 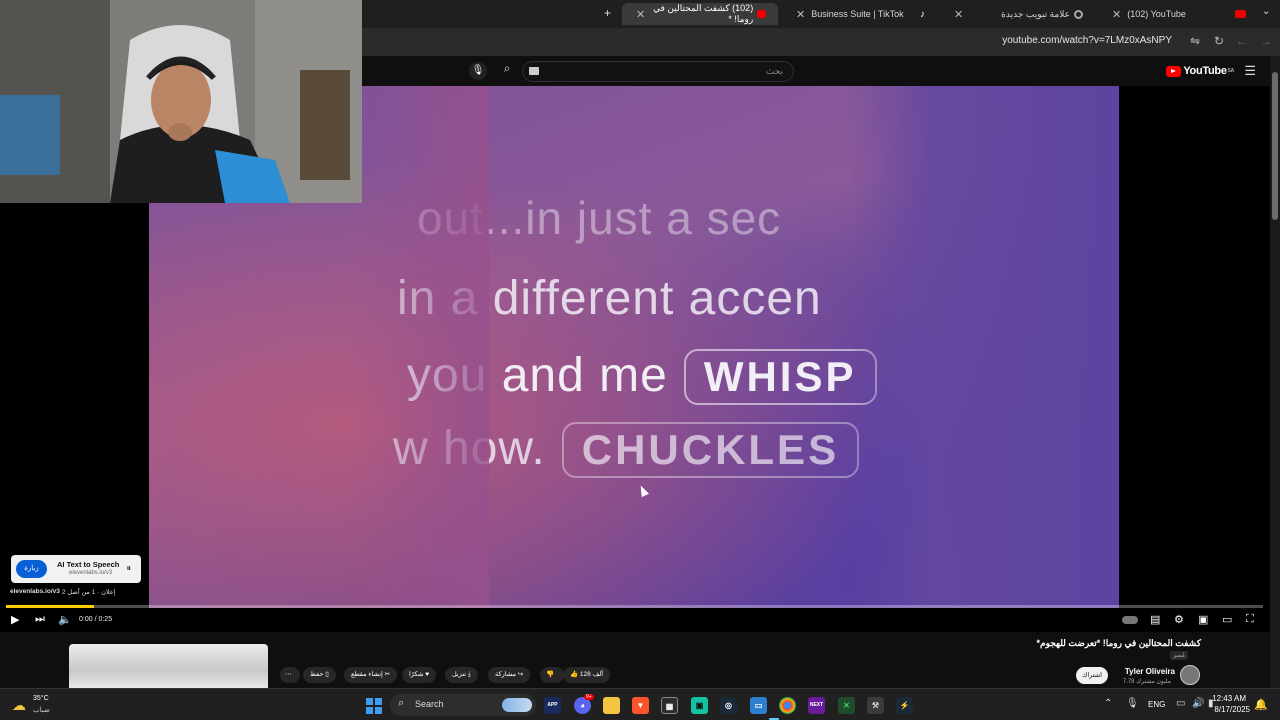 What do you see at coordinates (1227, 619) in the screenshot?
I see `theater-mode-icon: ▭` at bounding box center [1227, 619].